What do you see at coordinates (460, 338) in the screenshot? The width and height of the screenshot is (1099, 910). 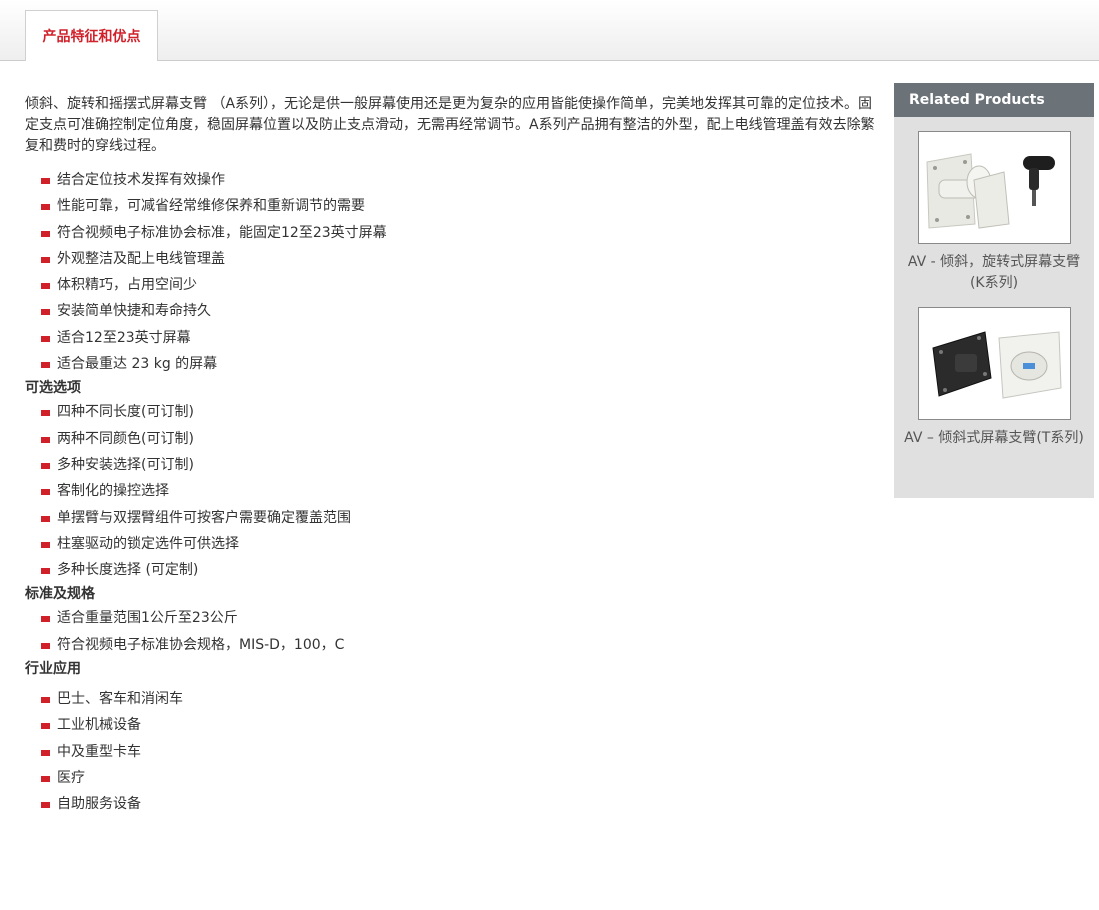 I see `list-item: 适合12至23英寸屏幕` at bounding box center [460, 338].